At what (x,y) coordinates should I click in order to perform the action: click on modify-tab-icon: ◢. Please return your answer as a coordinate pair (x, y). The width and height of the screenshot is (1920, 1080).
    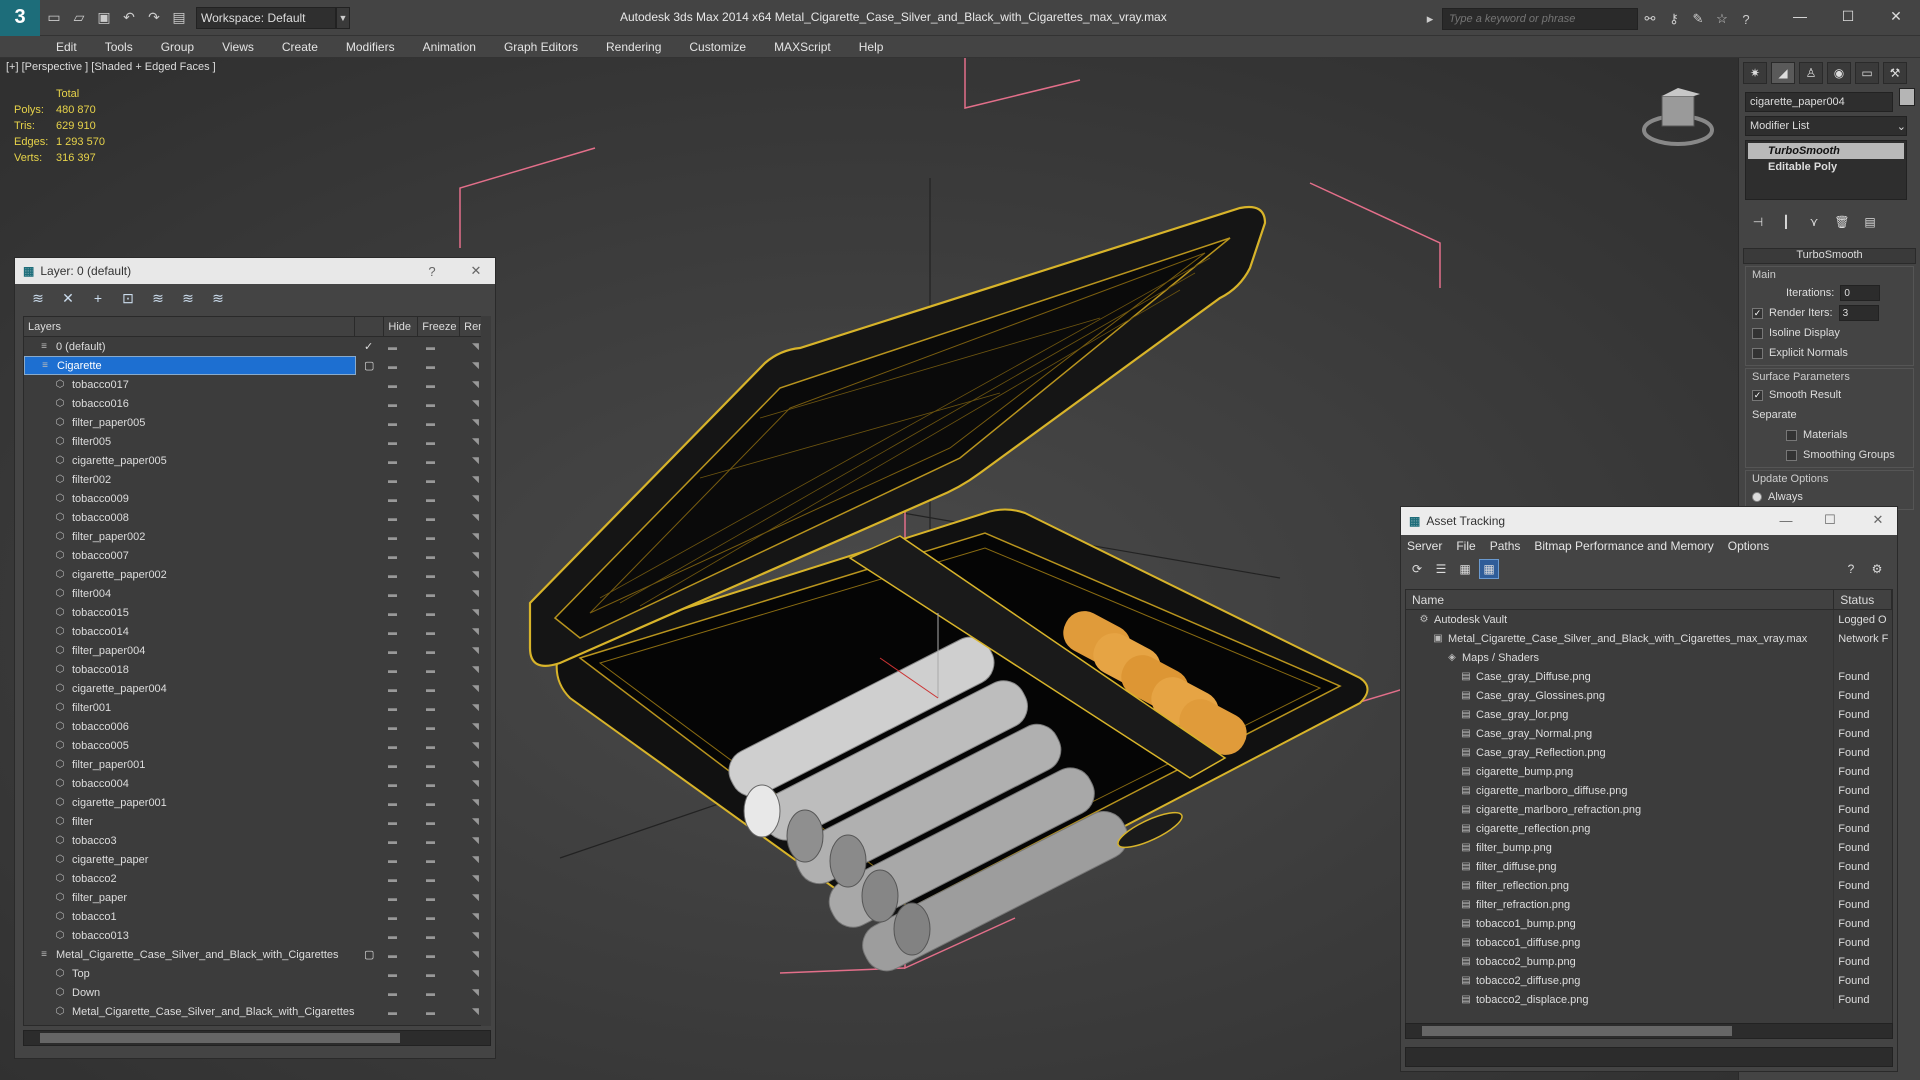
    Looking at the image, I should click on (1783, 73).